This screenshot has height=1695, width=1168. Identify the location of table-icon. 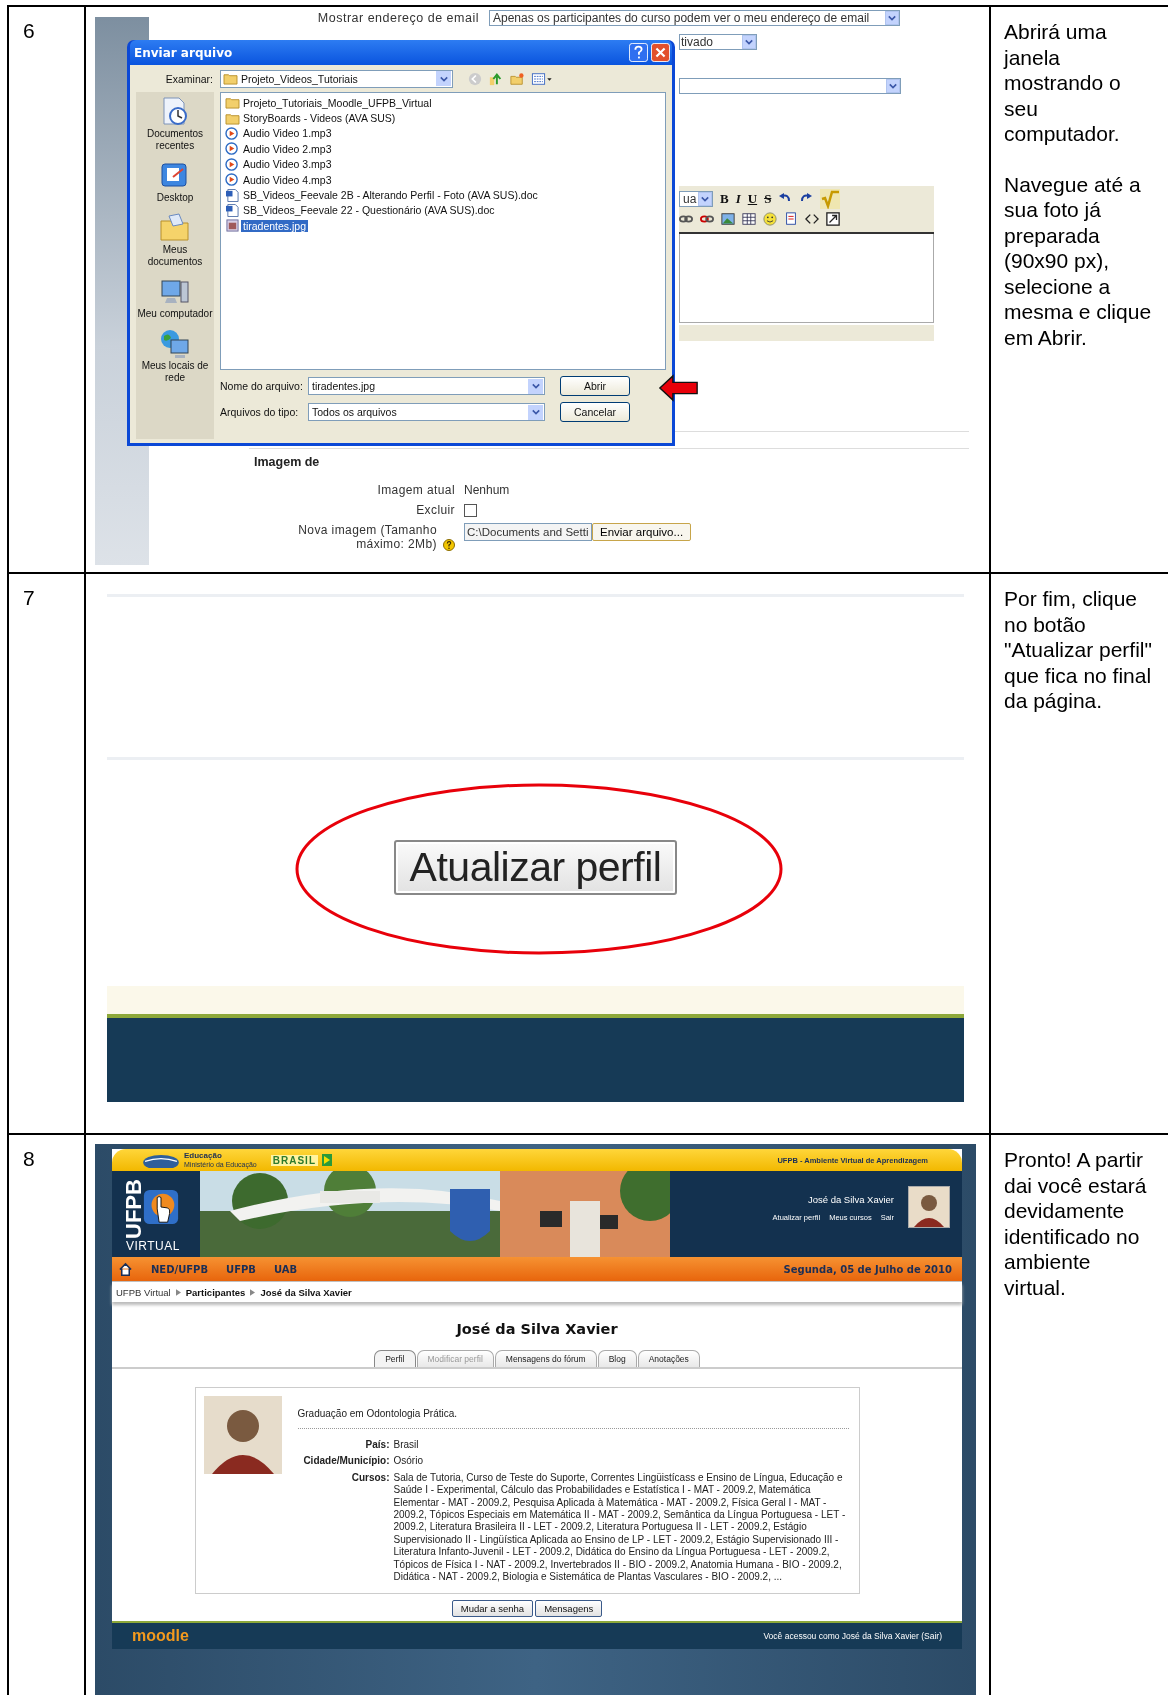
(749, 219).